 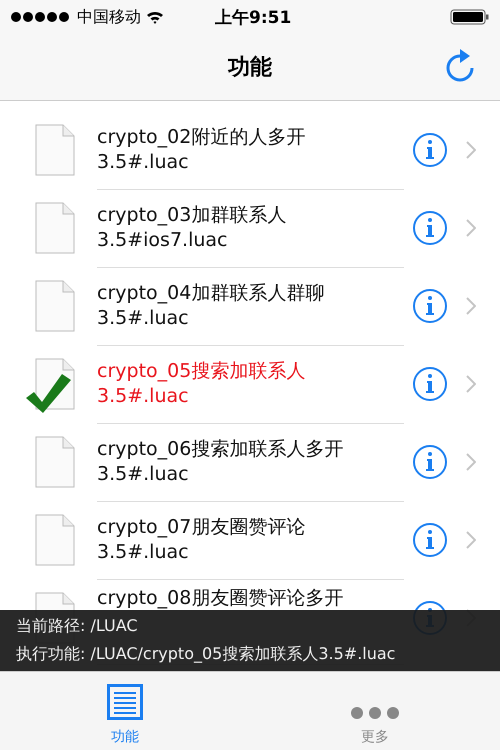 I want to click on file-row: crypto_05搜索加联系人 3.5#.luac, so click(x=250, y=384).